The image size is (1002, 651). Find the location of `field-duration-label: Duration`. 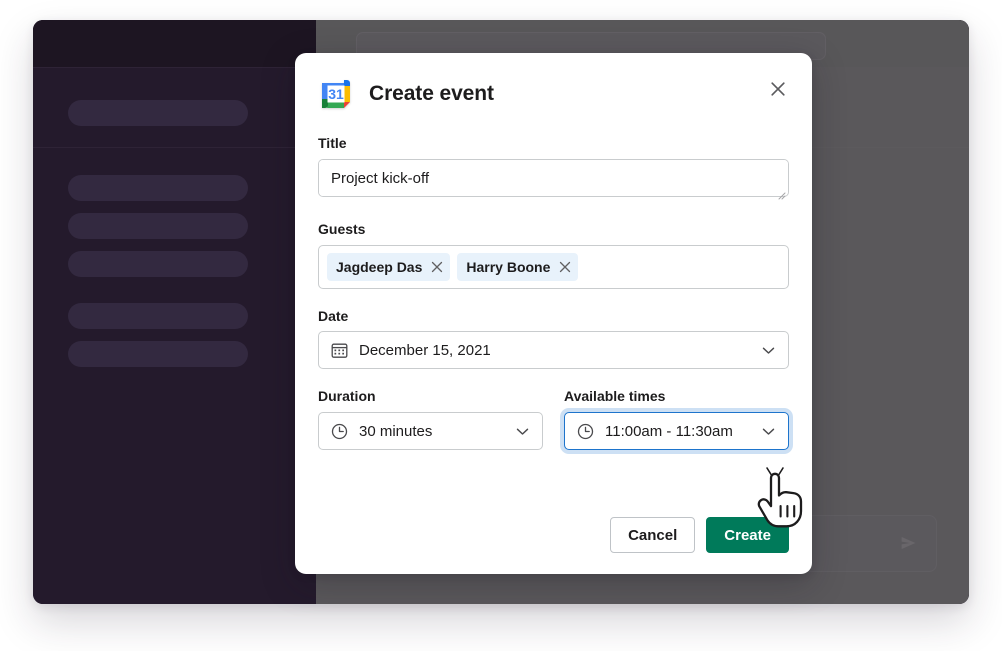

field-duration-label: Duration is located at coordinates (347, 396).